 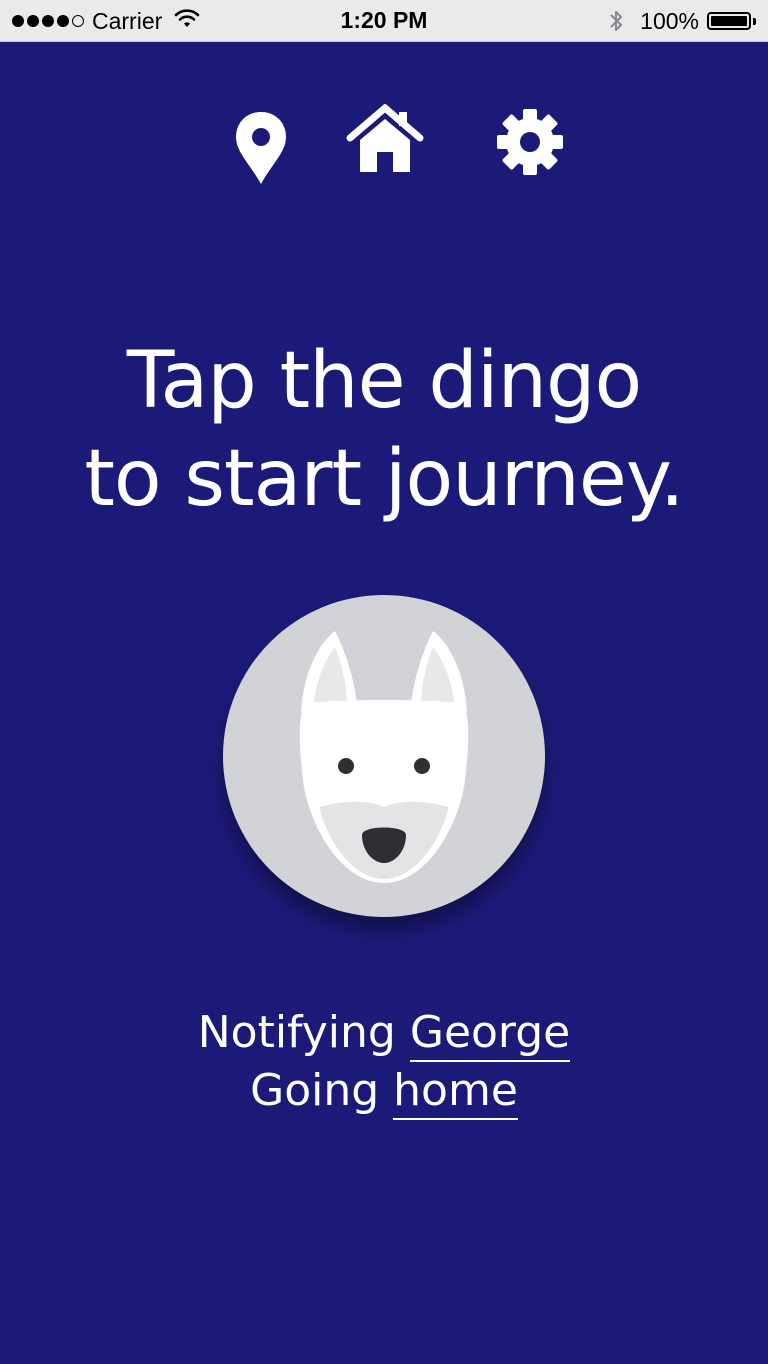 I want to click on headline-line-1: Tap the dingo, so click(x=384, y=381).